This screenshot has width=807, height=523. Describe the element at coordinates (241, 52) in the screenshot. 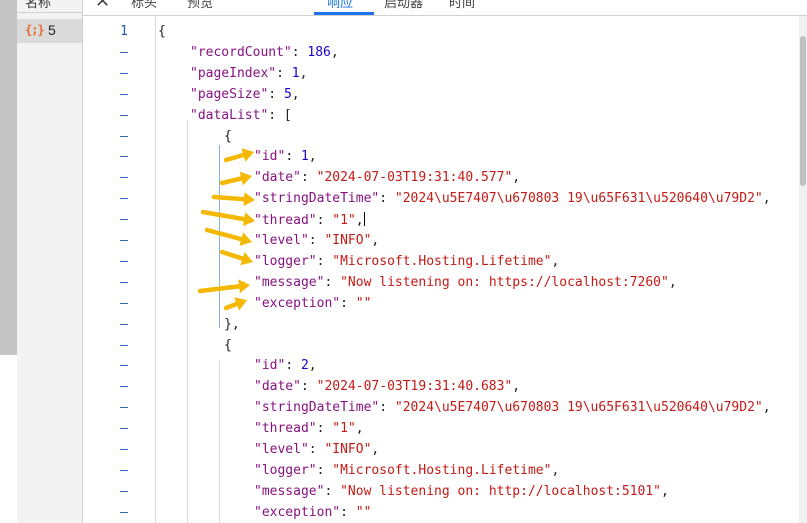

I see `json-token-key: "recordCount"` at that location.